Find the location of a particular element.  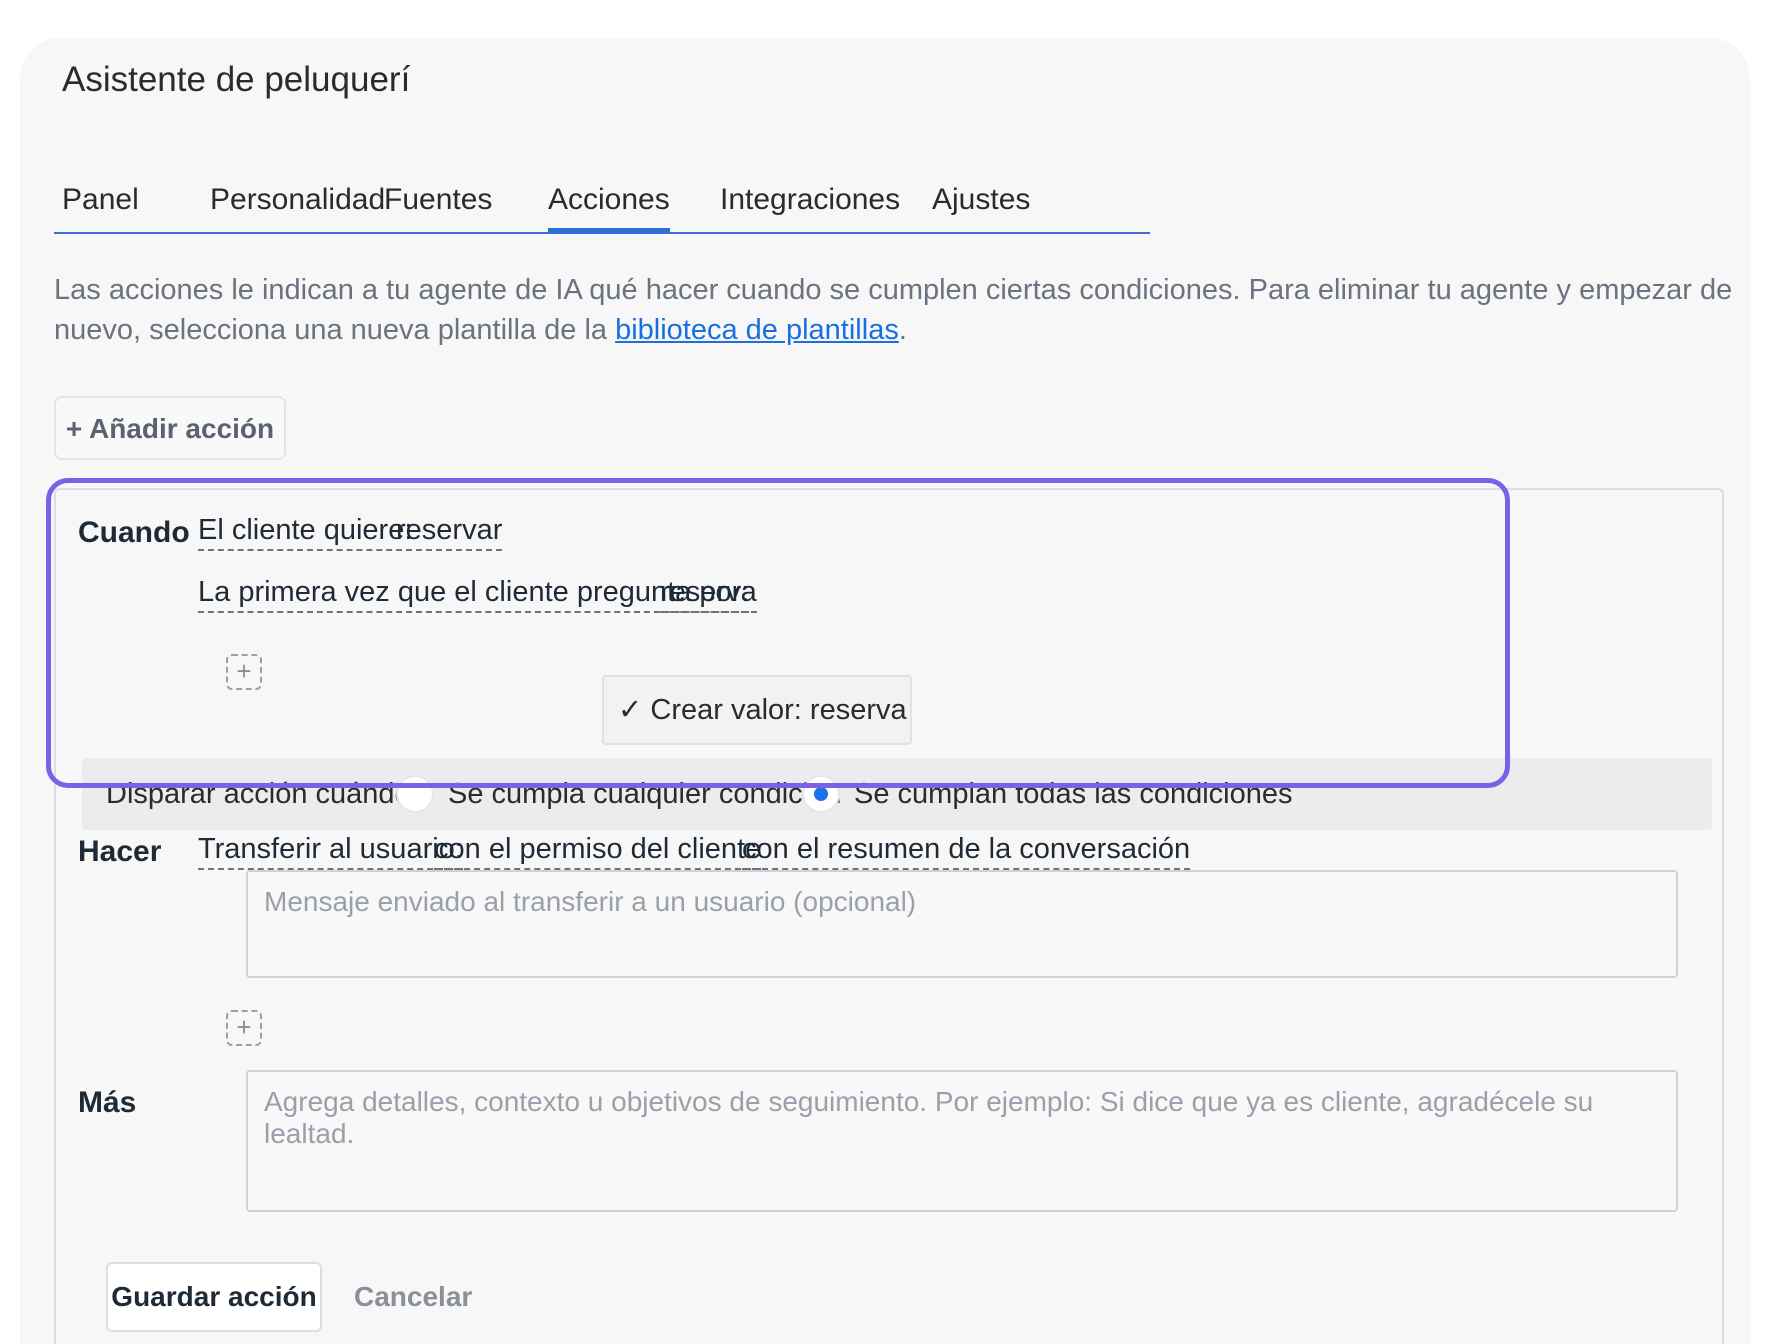

add-condition-plus-icon: + is located at coordinates (244, 672).